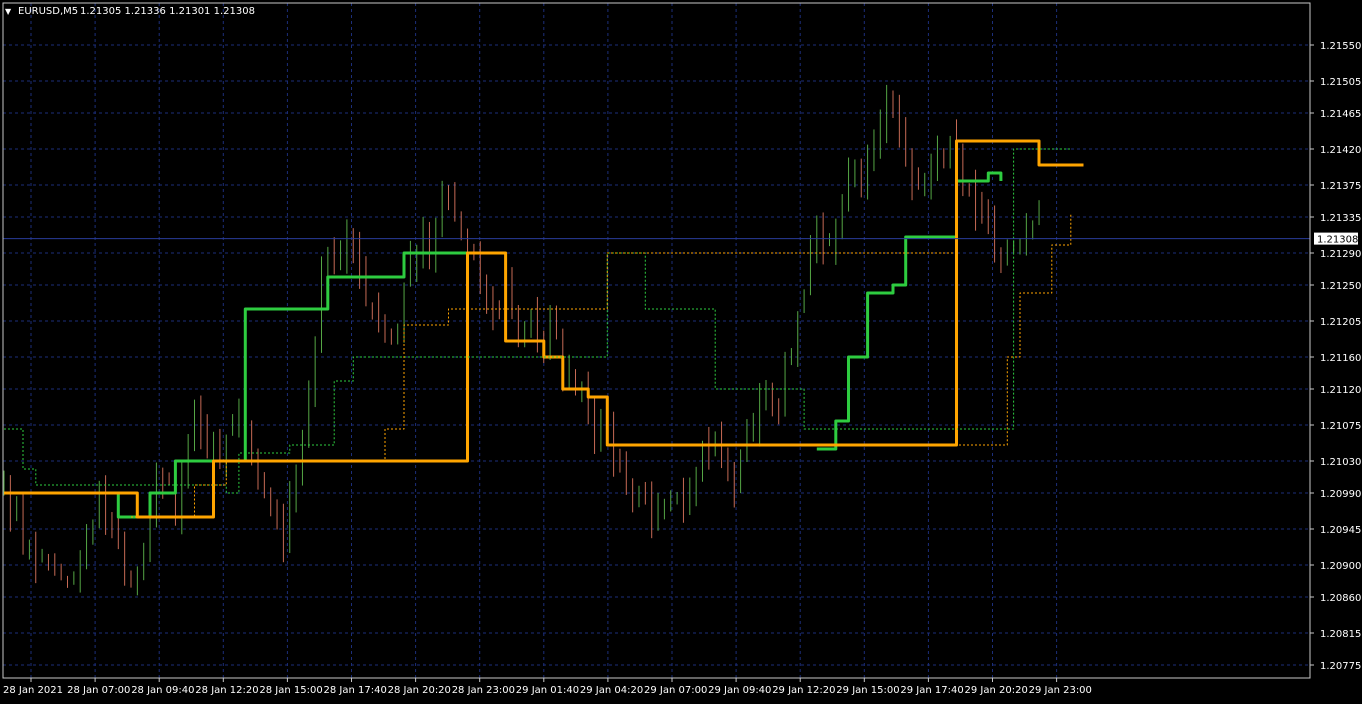  What do you see at coordinates (1340, 82) in the screenshot?
I see `price-tick-label: 1.21505` at bounding box center [1340, 82].